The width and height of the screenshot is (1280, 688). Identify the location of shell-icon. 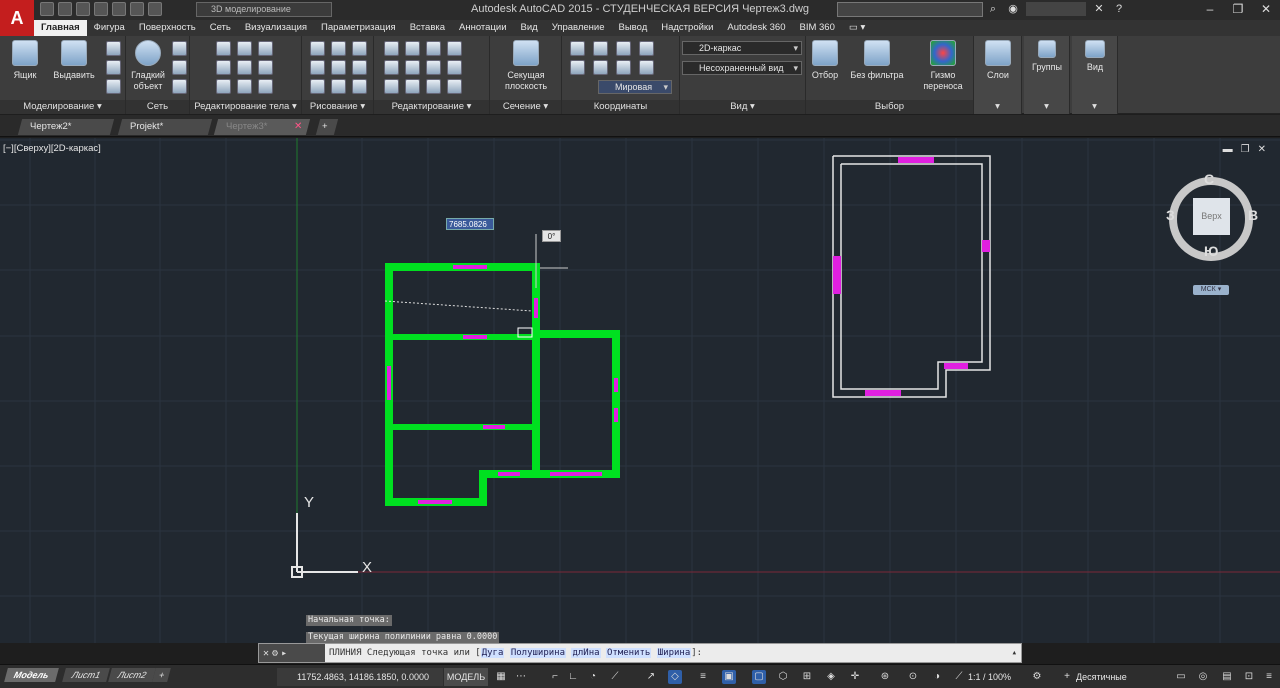
(265, 67).